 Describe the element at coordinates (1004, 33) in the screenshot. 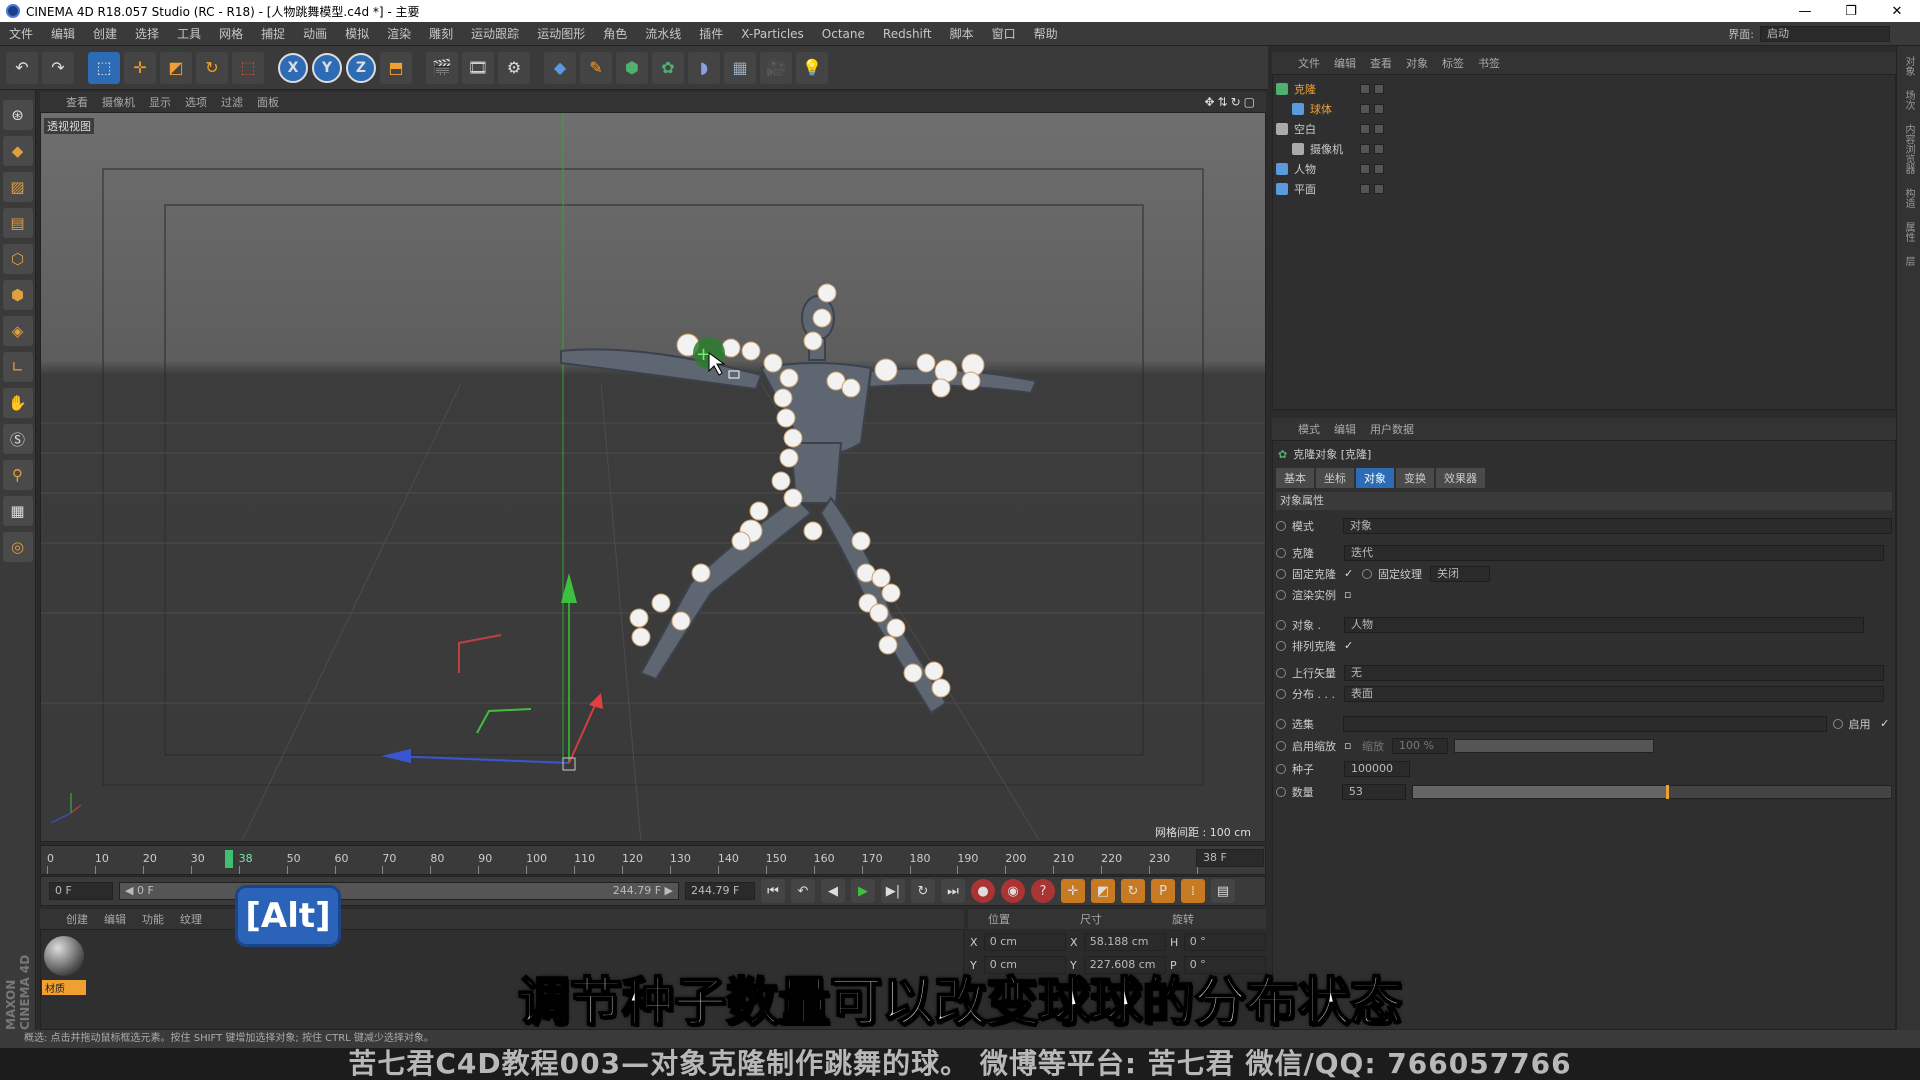

I see `menu-window: 窗口` at that location.